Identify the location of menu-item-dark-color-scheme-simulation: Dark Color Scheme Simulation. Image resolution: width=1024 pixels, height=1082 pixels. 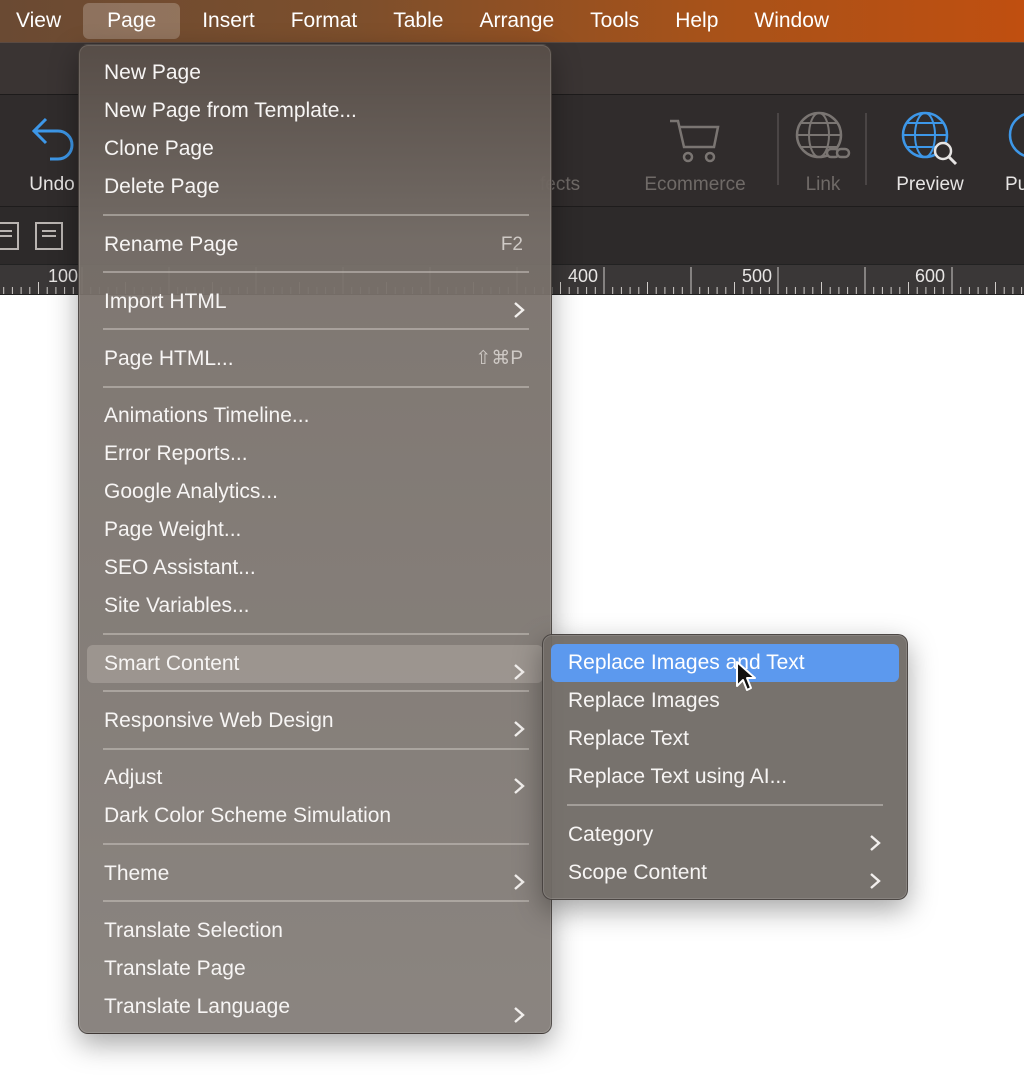
(315, 816).